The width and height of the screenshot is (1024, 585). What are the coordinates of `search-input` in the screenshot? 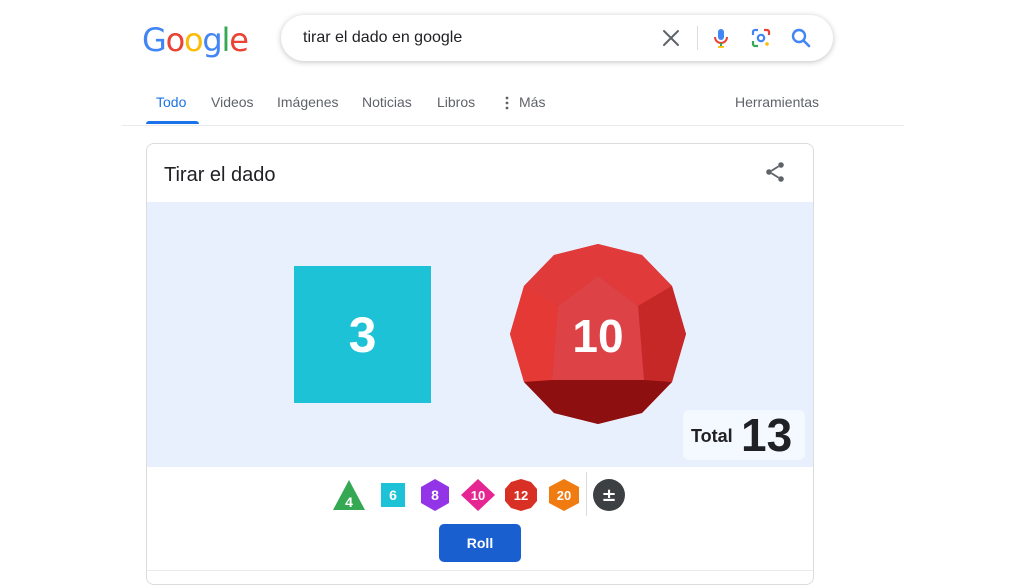 It's located at (473, 38).